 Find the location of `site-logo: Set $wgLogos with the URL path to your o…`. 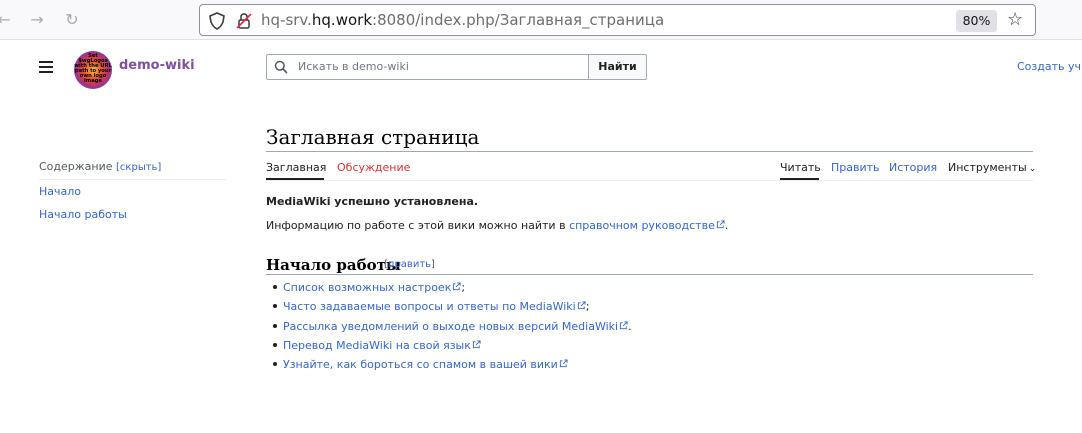

site-logo: Set $wgLogos with the URL path to your o… is located at coordinates (93, 69).